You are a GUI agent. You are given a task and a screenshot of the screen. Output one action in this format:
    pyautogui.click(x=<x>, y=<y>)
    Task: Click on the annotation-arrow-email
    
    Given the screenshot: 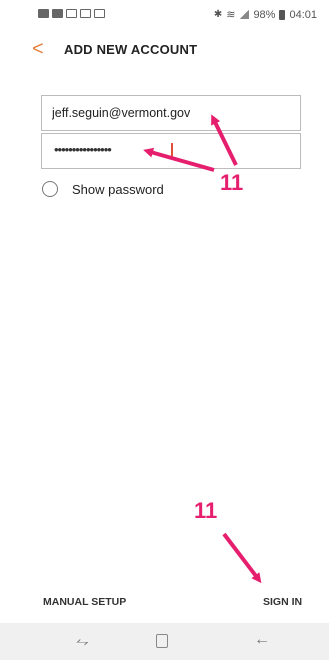 What is the action you would take?
    pyautogui.click(x=224, y=140)
    